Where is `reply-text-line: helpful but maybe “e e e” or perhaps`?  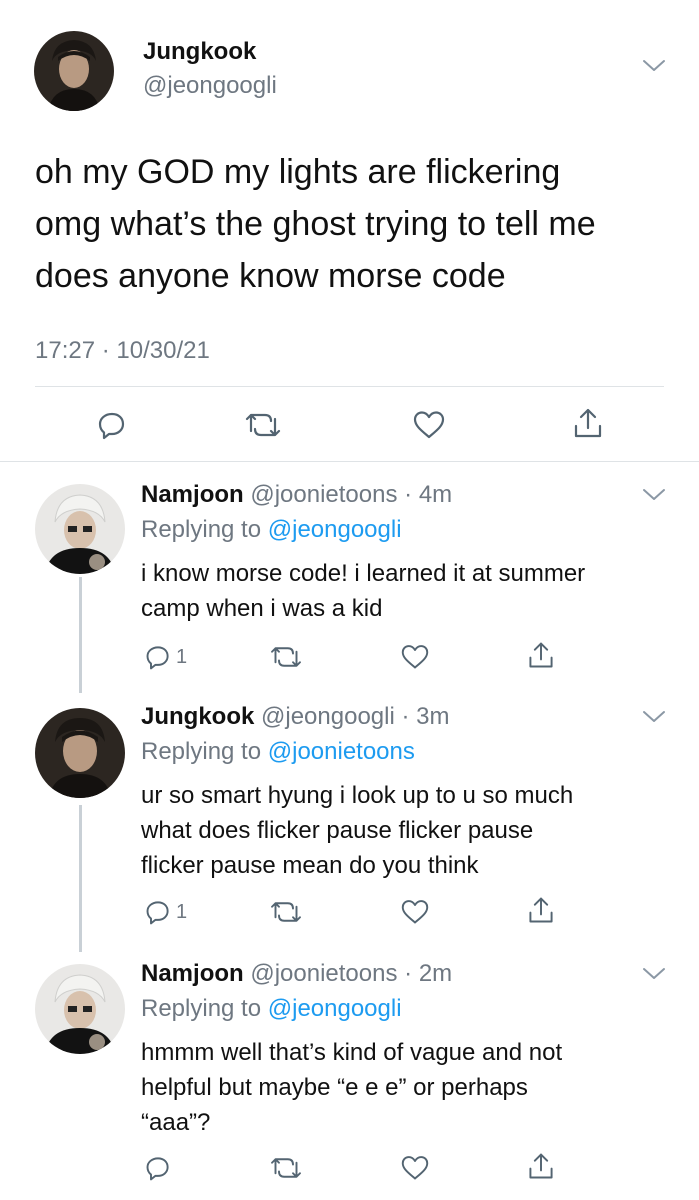 reply-text-line: helpful but maybe “e e e” or perhaps is located at coordinates (334, 1087).